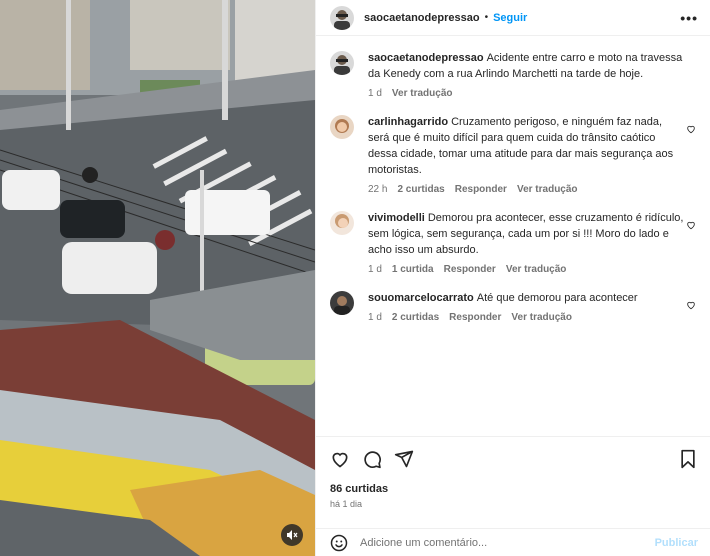 Image resolution: width=710 pixels, height=556 pixels. Describe the element at coordinates (676, 543) in the screenshot. I see `publish-button: Publicar` at that location.